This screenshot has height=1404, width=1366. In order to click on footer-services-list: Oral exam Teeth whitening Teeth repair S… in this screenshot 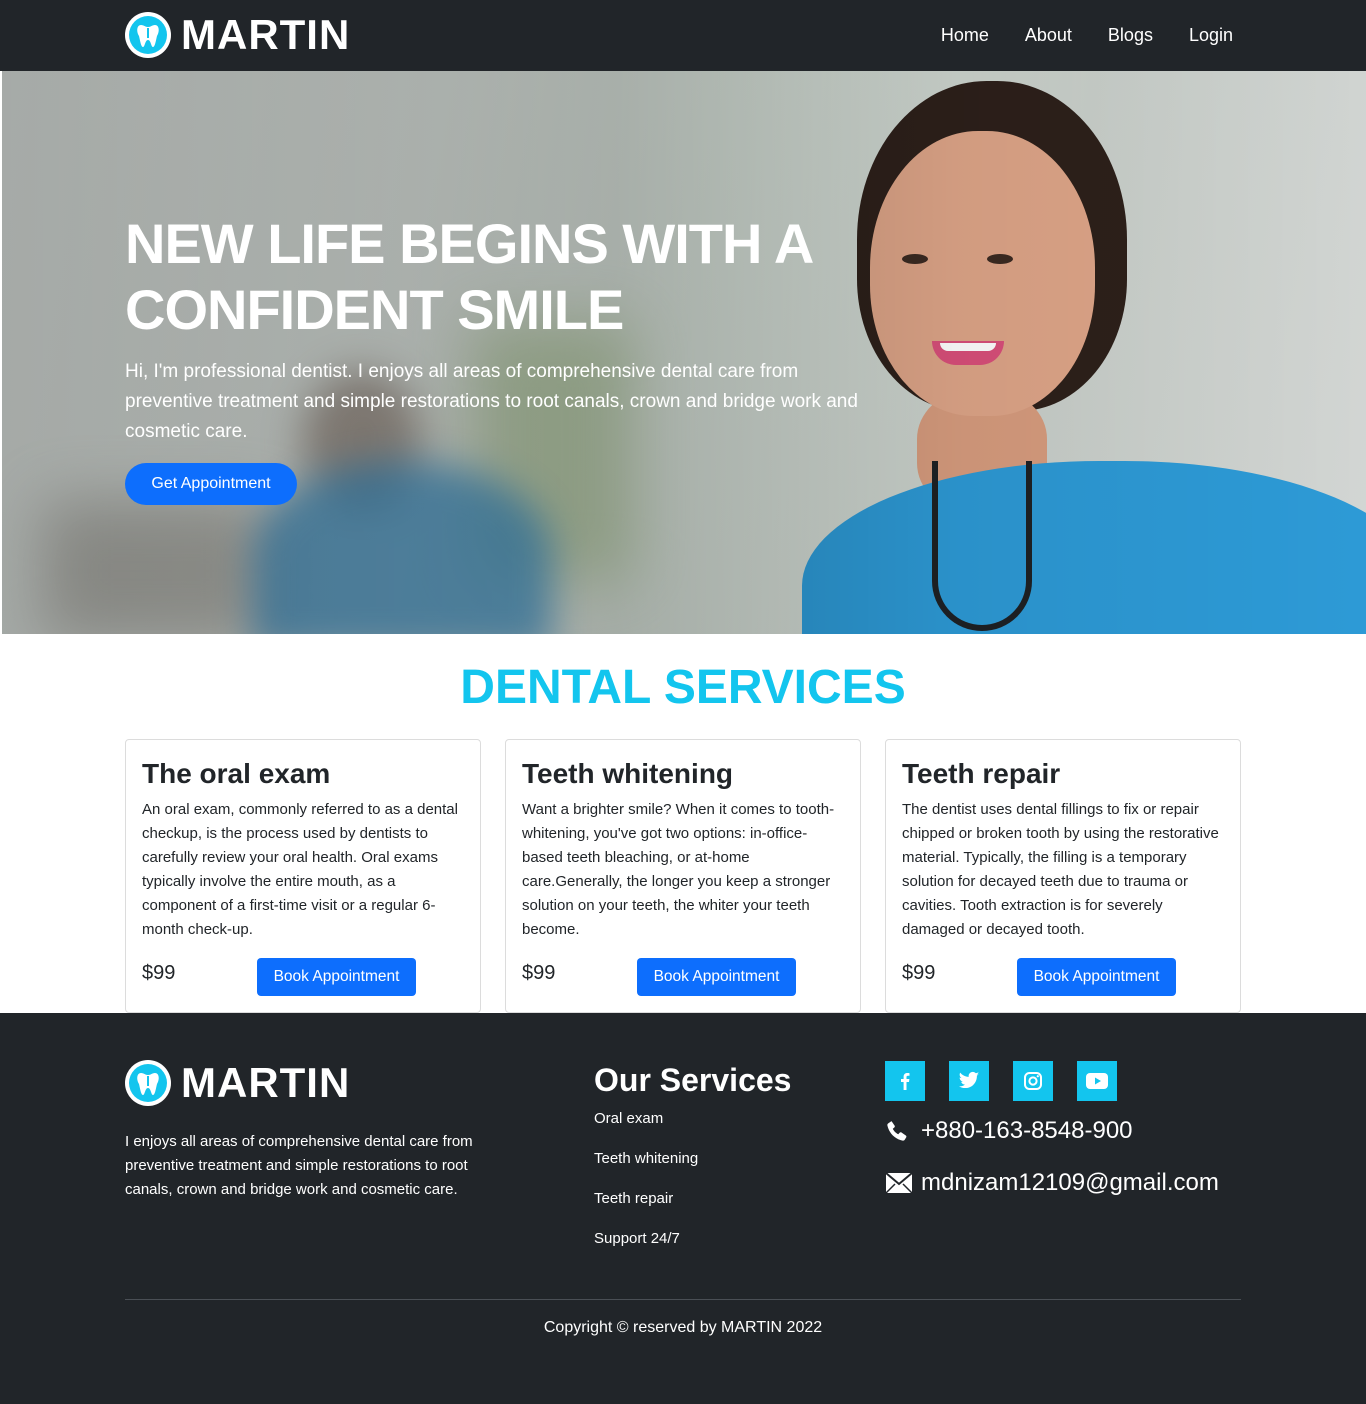, I will do `click(646, 1189)`.